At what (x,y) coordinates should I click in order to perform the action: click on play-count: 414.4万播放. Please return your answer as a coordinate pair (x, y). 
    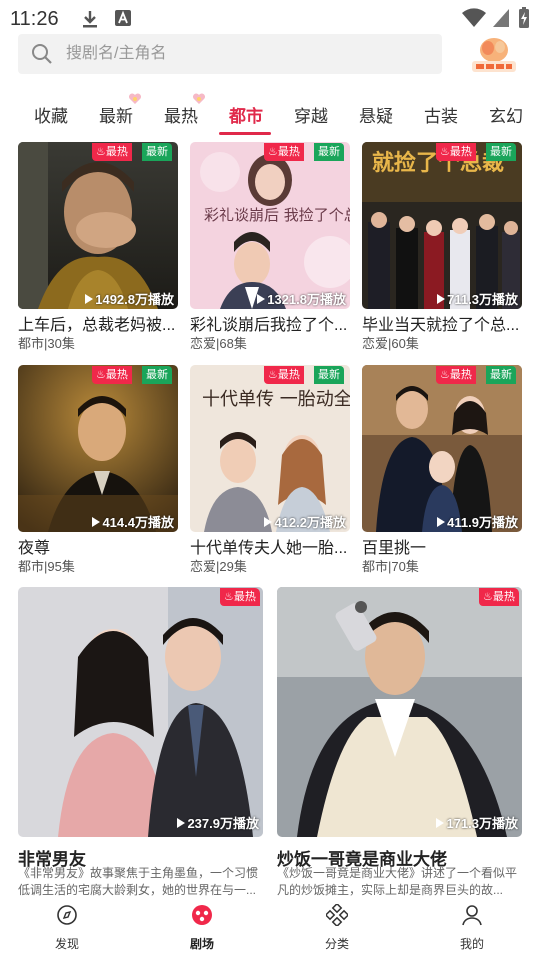
    Looking at the image, I should click on (133, 521).